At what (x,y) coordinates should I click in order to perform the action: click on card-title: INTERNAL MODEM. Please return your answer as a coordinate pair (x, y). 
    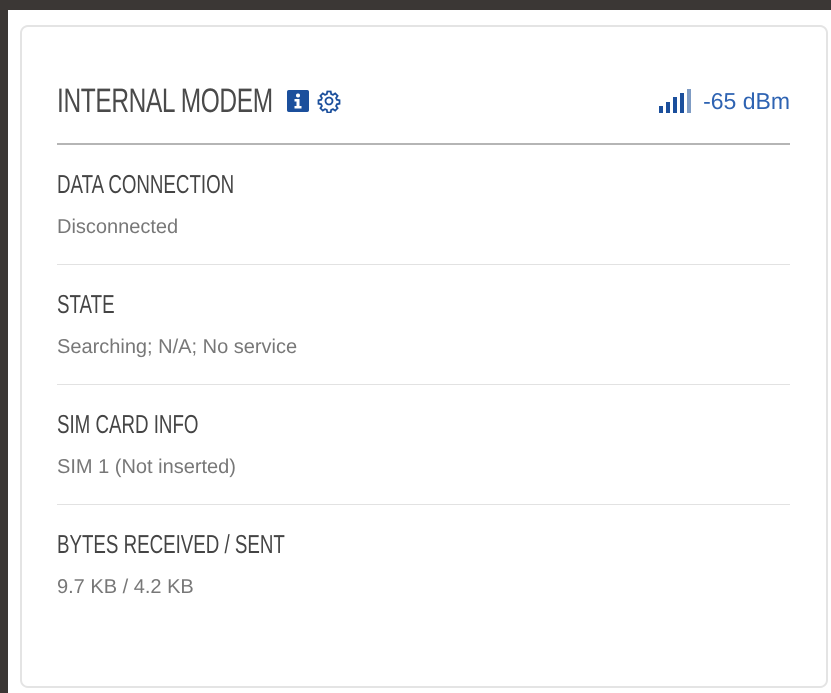
    Looking at the image, I should click on (165, 101).